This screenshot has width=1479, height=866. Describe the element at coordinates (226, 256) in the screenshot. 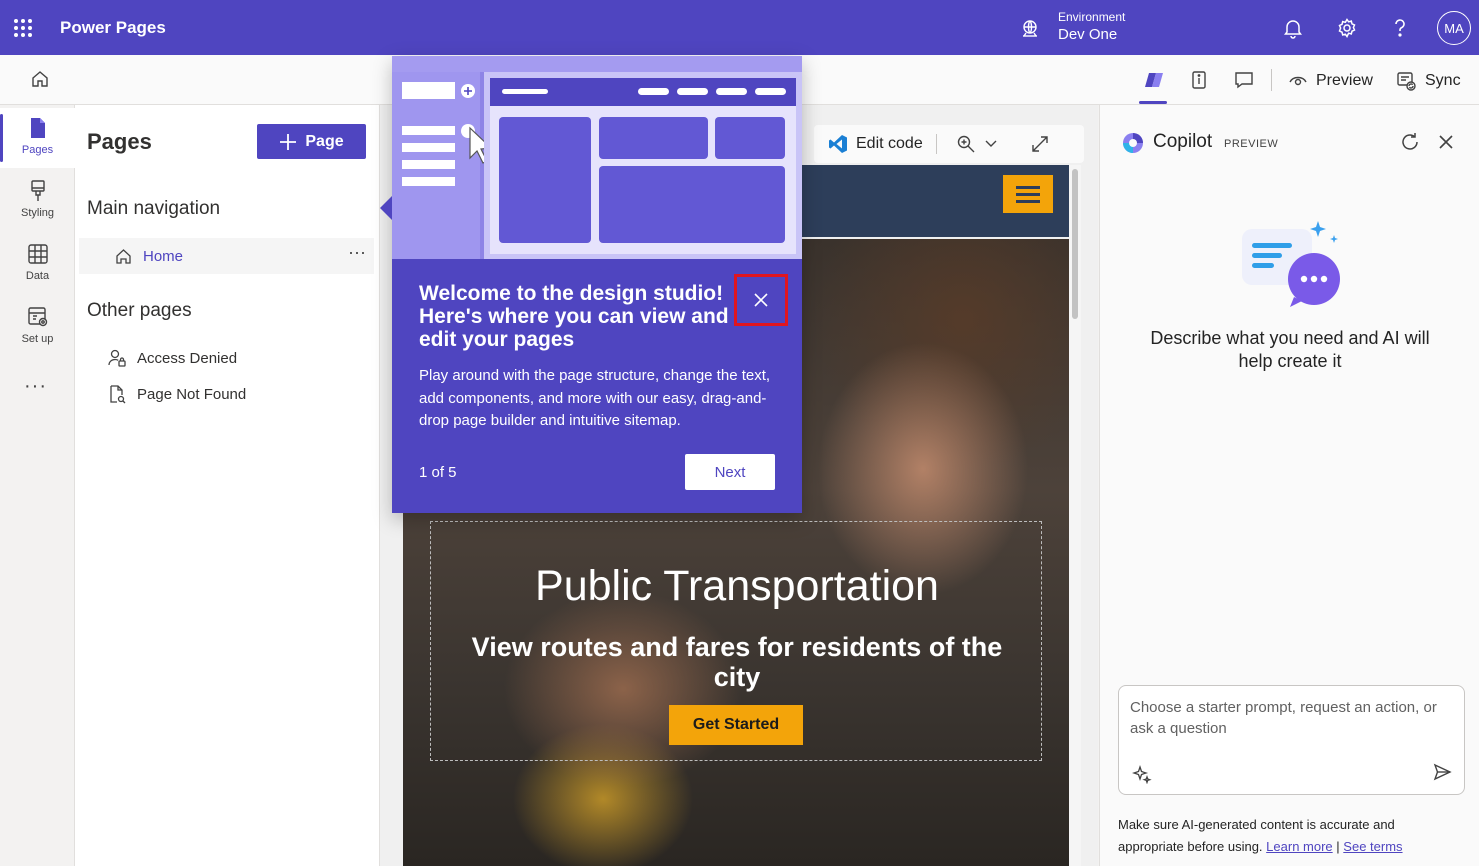

I see `nav-item-home: Home ···` at that location.